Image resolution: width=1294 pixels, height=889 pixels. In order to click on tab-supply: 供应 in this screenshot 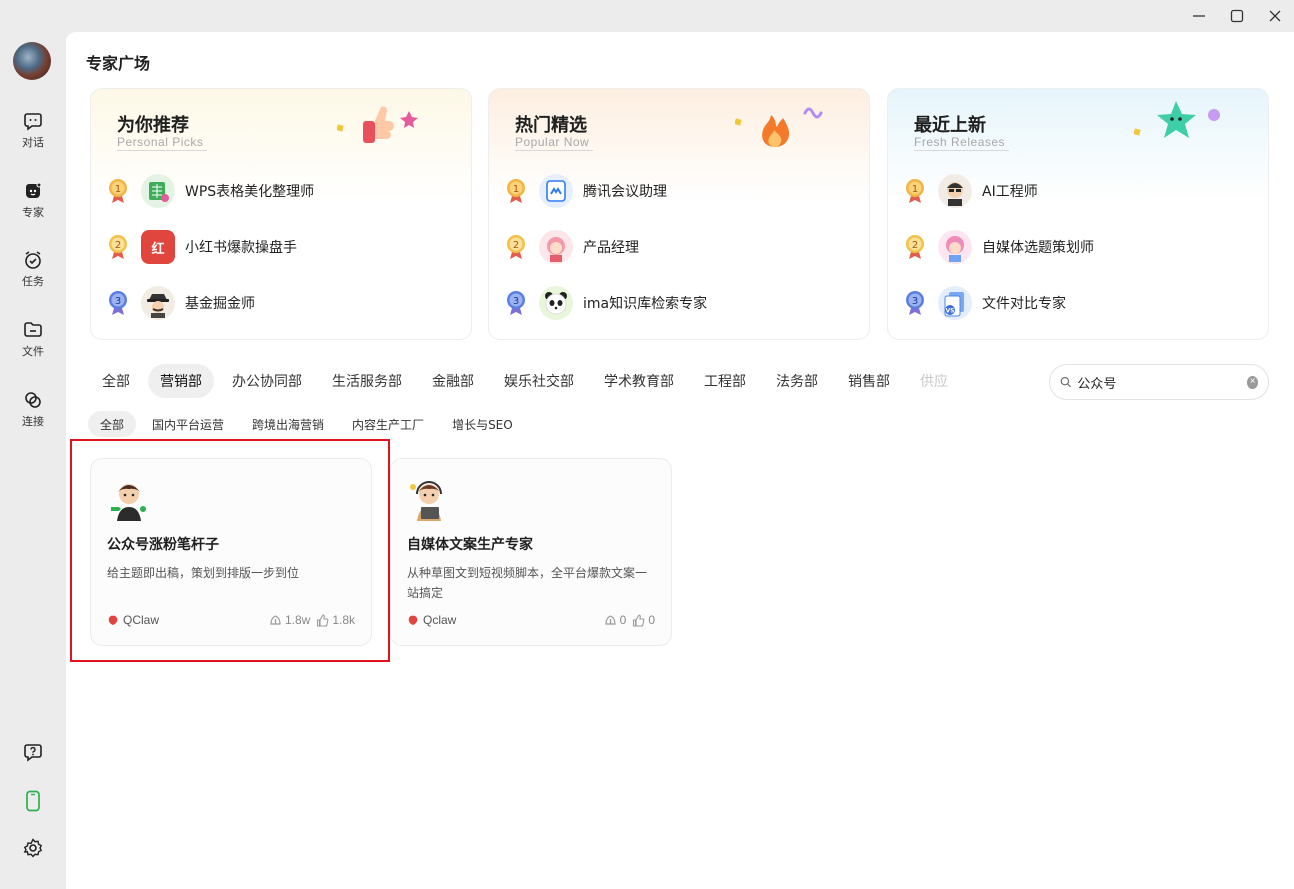, I will do `click(934, 381)`.